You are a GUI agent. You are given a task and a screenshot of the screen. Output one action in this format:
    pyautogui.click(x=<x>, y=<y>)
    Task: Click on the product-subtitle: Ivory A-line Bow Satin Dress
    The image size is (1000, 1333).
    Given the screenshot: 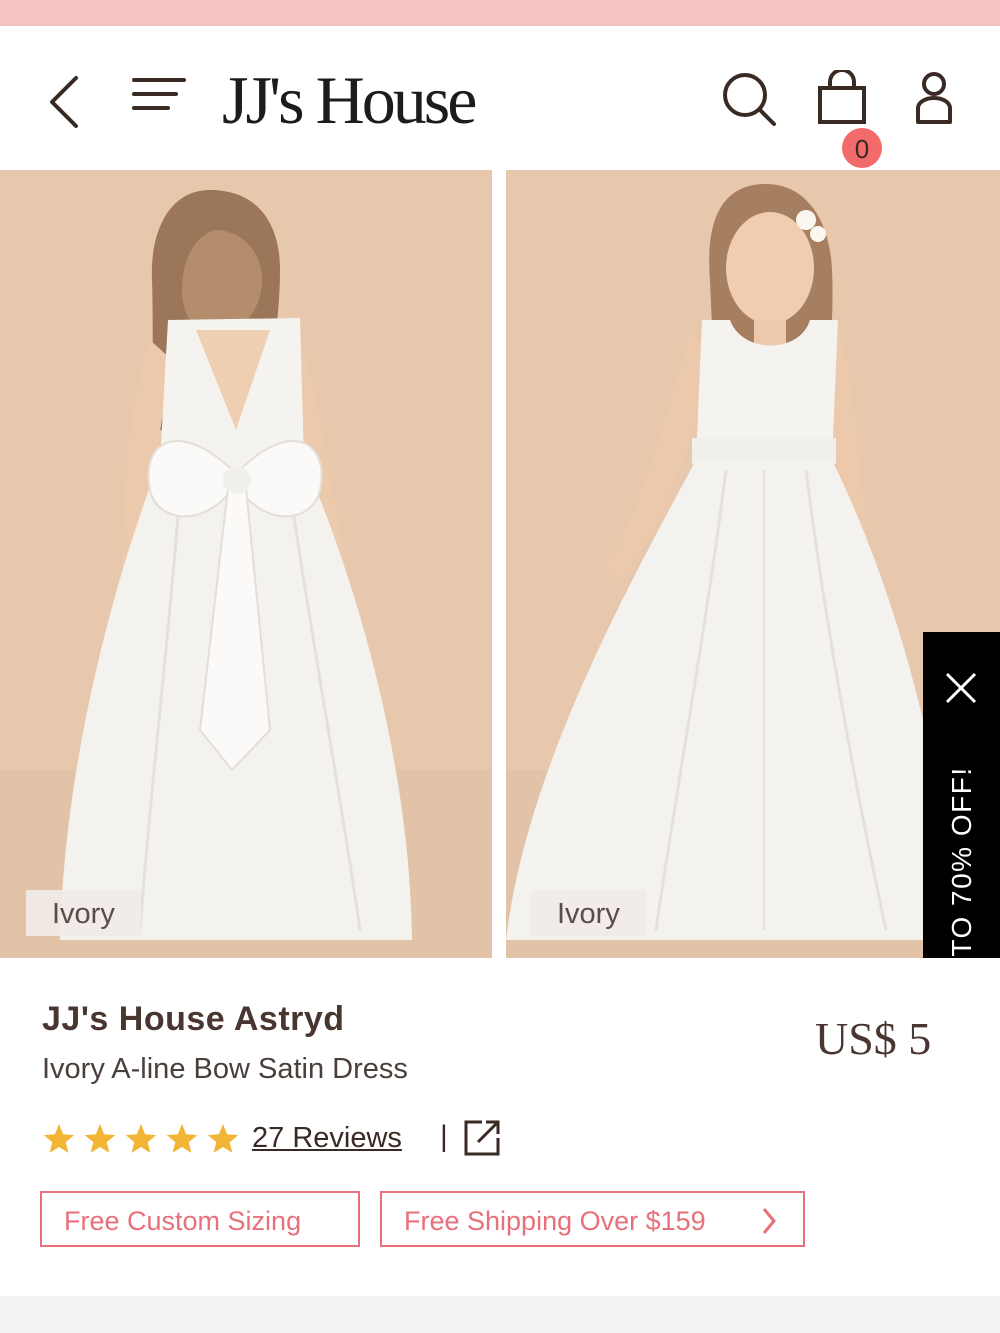 What is the action you would take?
    pyautogui.click(x=225, y=1069)
    